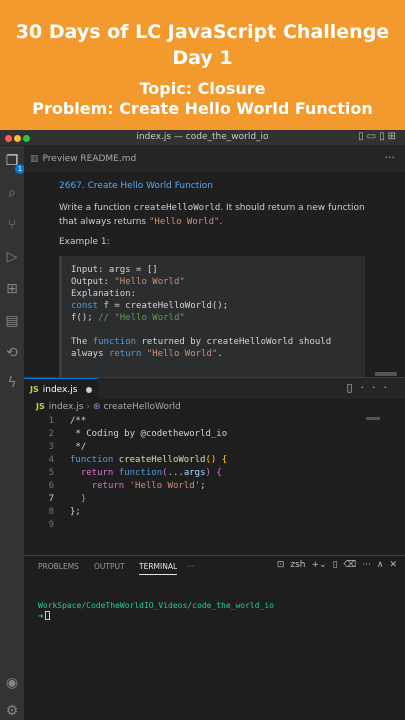  What do you see at coordinates (14, 163) in the screenshot?
I see `explorer-icon: ❐ 1` at bounding box center [14, 163].